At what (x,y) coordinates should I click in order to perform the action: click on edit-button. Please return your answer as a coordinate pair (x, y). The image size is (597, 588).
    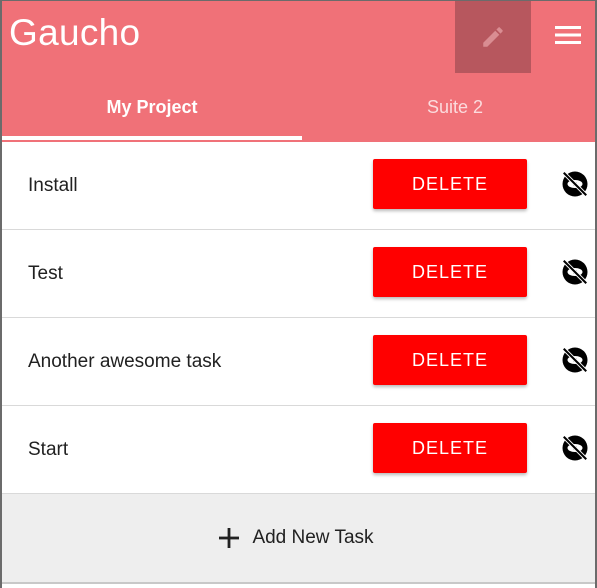
    Looking at the image, I should click on (493, 37).